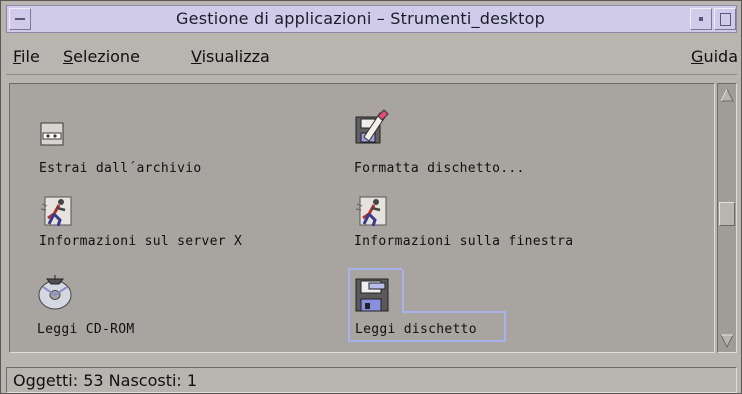 This screenshot has width=742, height=394. What do you see at coordinates (374, 295) in the screenshot?
I see `floppy-icon` at bounding box center [374, 295].